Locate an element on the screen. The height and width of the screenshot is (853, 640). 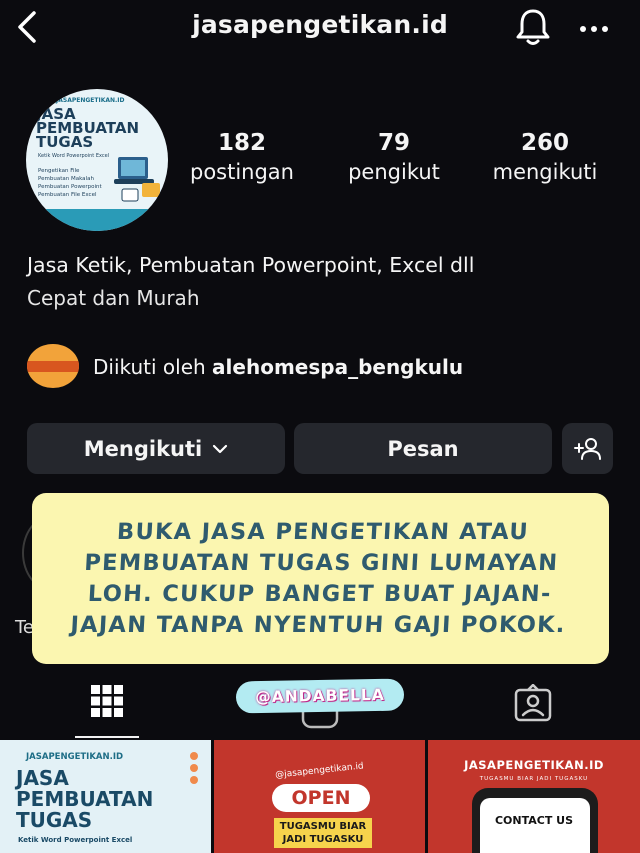
post1-subtitle: Ketik Word Powerpoint Excel is located at coordinates (75, 840).